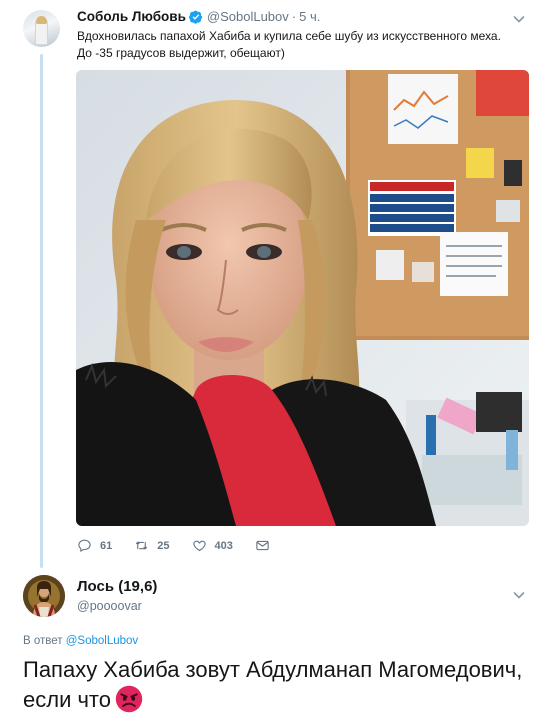 Image resolution: width=549 pixels, height=724 pixels. I want to click on reply-action: 61, so click(94, 545).